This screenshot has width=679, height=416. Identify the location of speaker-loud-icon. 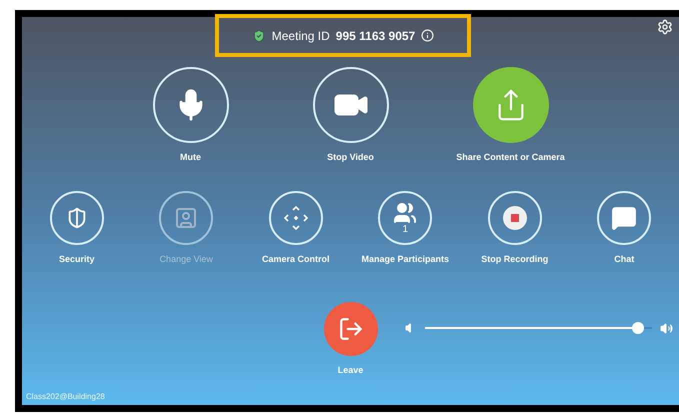
(666, 328).